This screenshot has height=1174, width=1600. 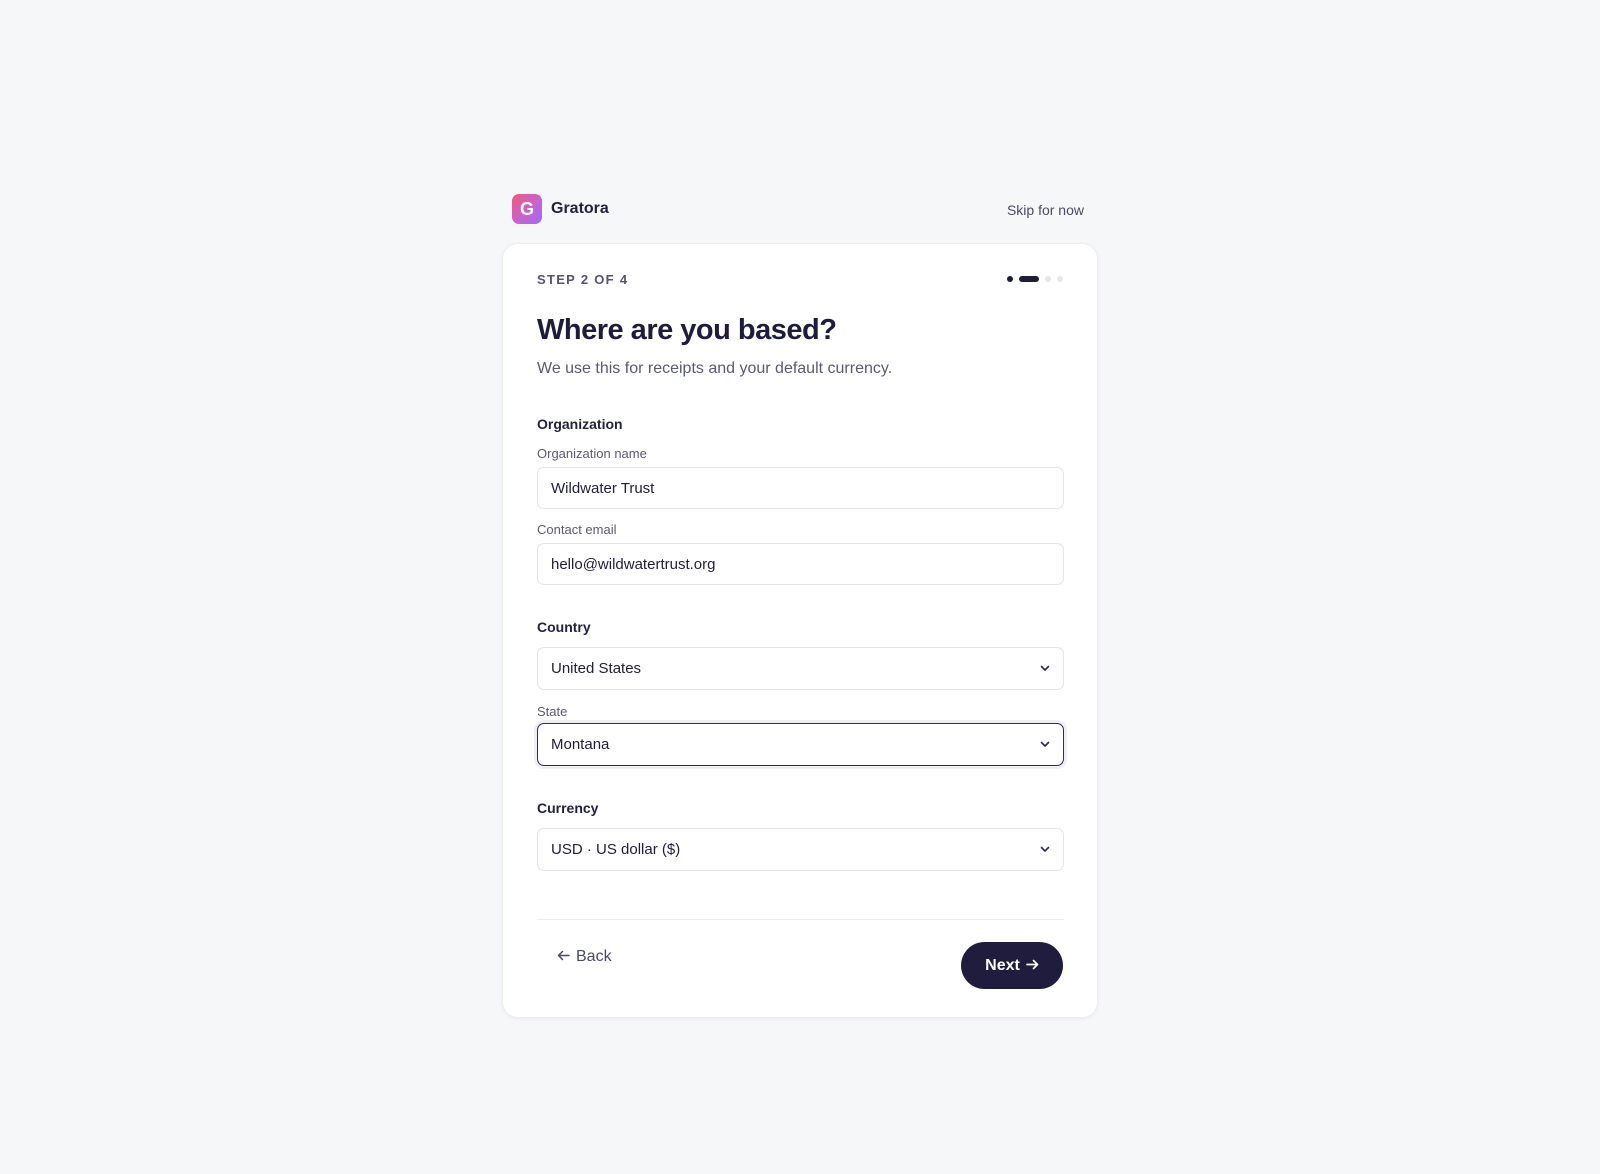 What do you see at coordinates (580, 424) in the screenshot?
I see `organization-section-title: Organization` at bounding box center [580, 424].